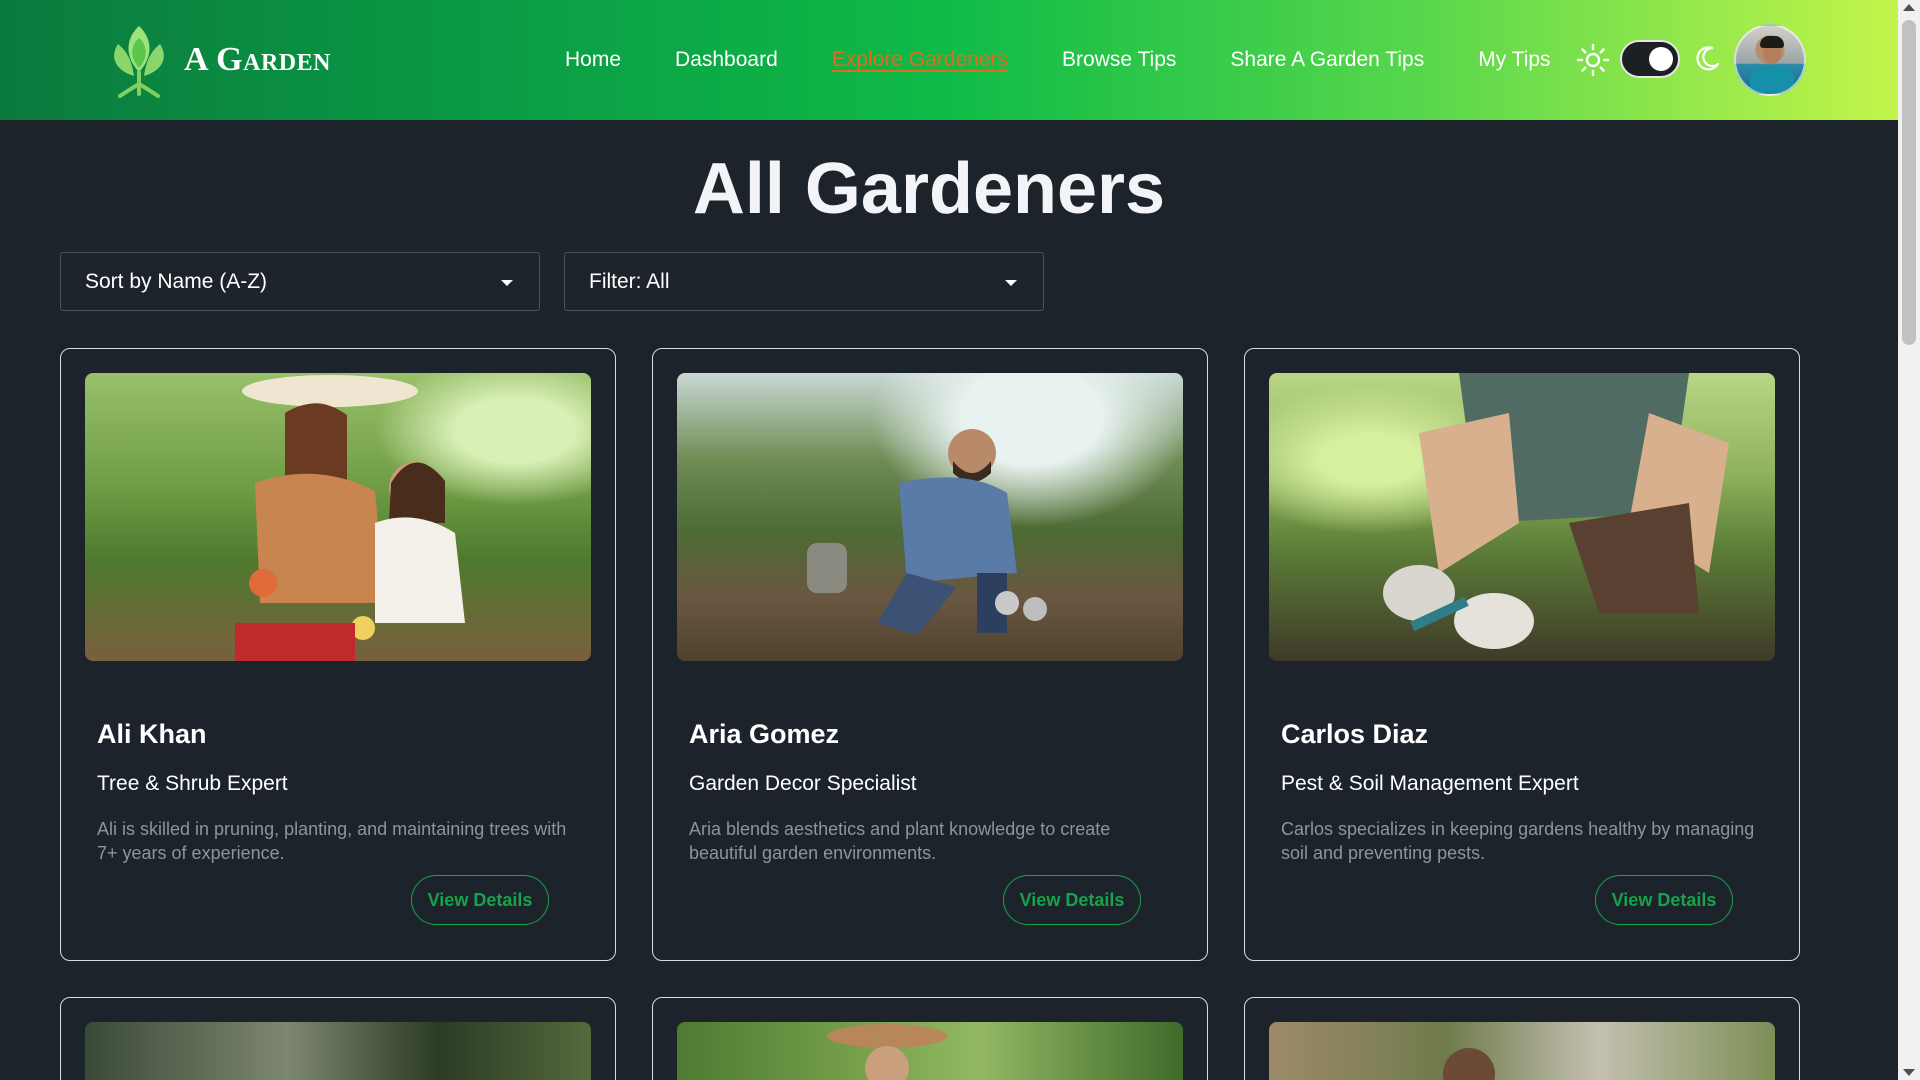  Describe the element at coordinates (1327, 60) in the screenshot. I see `nav-share-tips: Share A Garden Tips` at that location.